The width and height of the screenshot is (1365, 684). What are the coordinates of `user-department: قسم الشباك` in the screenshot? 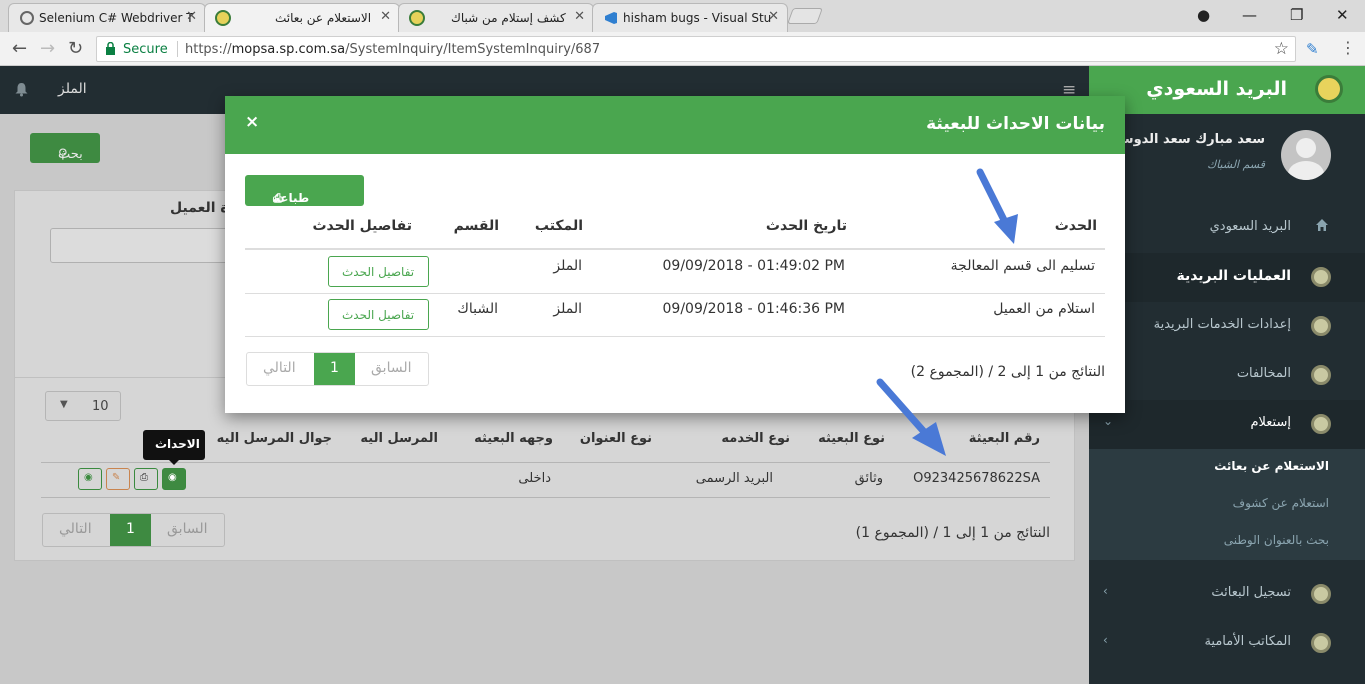 It's located at (1236, 164).